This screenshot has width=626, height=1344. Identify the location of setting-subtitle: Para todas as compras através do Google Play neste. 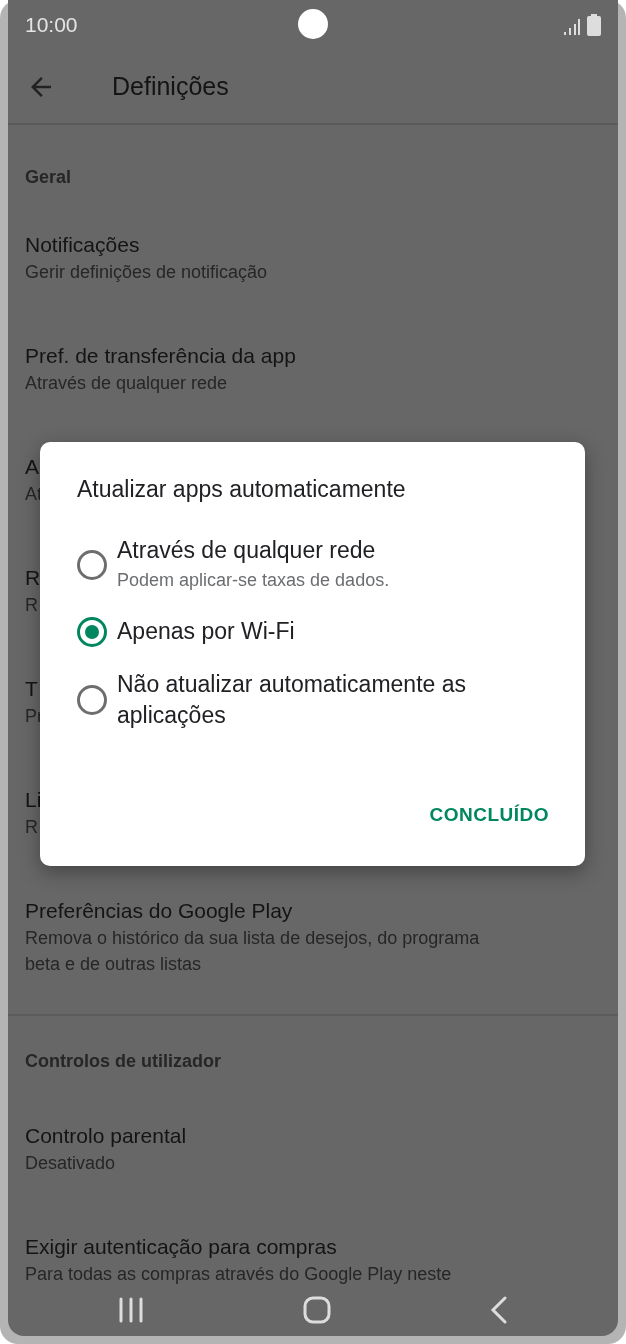
(238, 1273).